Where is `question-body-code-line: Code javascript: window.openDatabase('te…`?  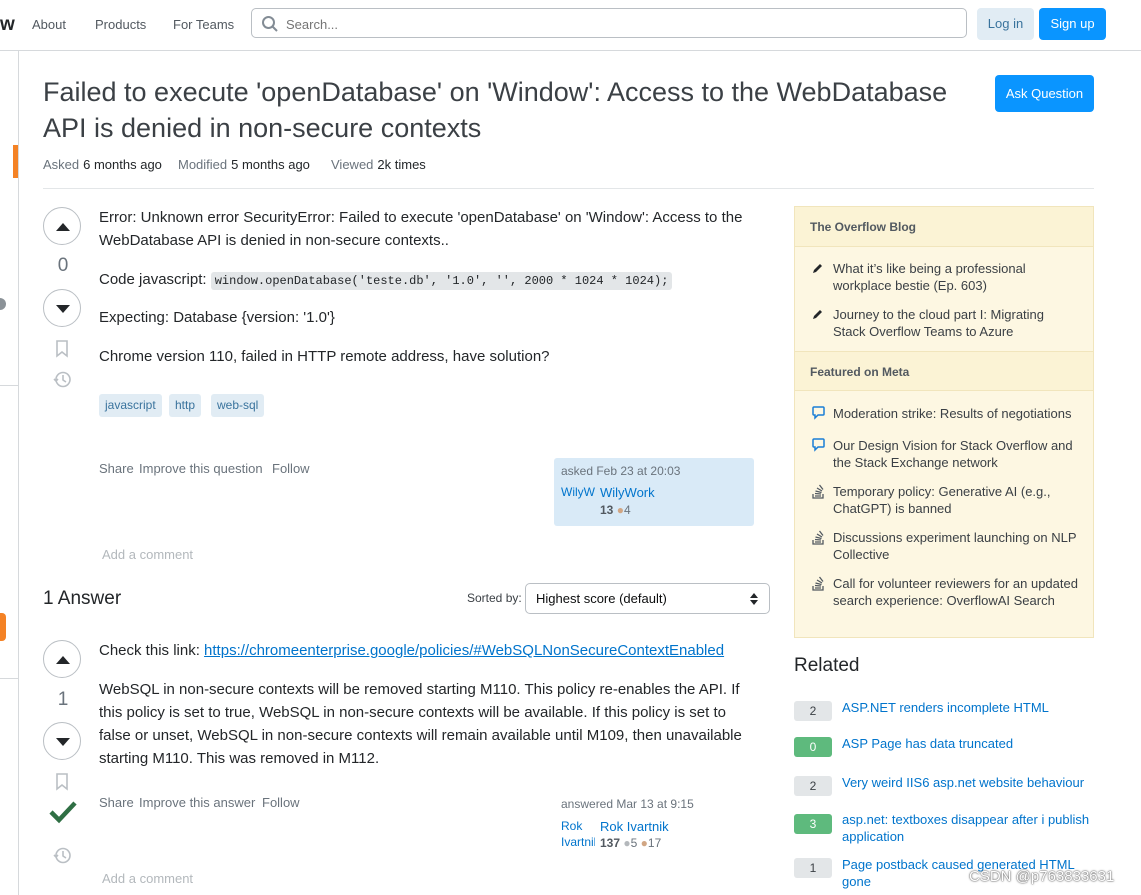 question-body-code-line: Code javascript: window.openDatabase('te… is located at coordinates (434, 280).